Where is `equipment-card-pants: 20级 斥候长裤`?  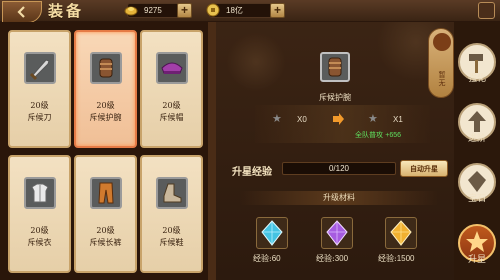
equipment-card-pants: 20级 斥候长裤 is located at coordinates (105, 214).